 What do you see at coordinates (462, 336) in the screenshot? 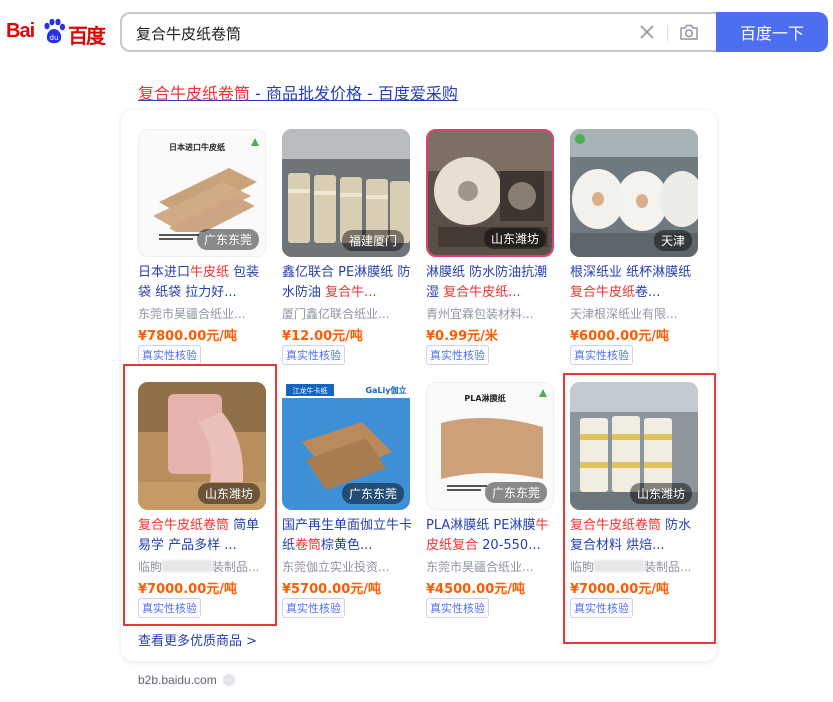
I see `price: ¥0.99元/米` at bounding box center [462, 336].